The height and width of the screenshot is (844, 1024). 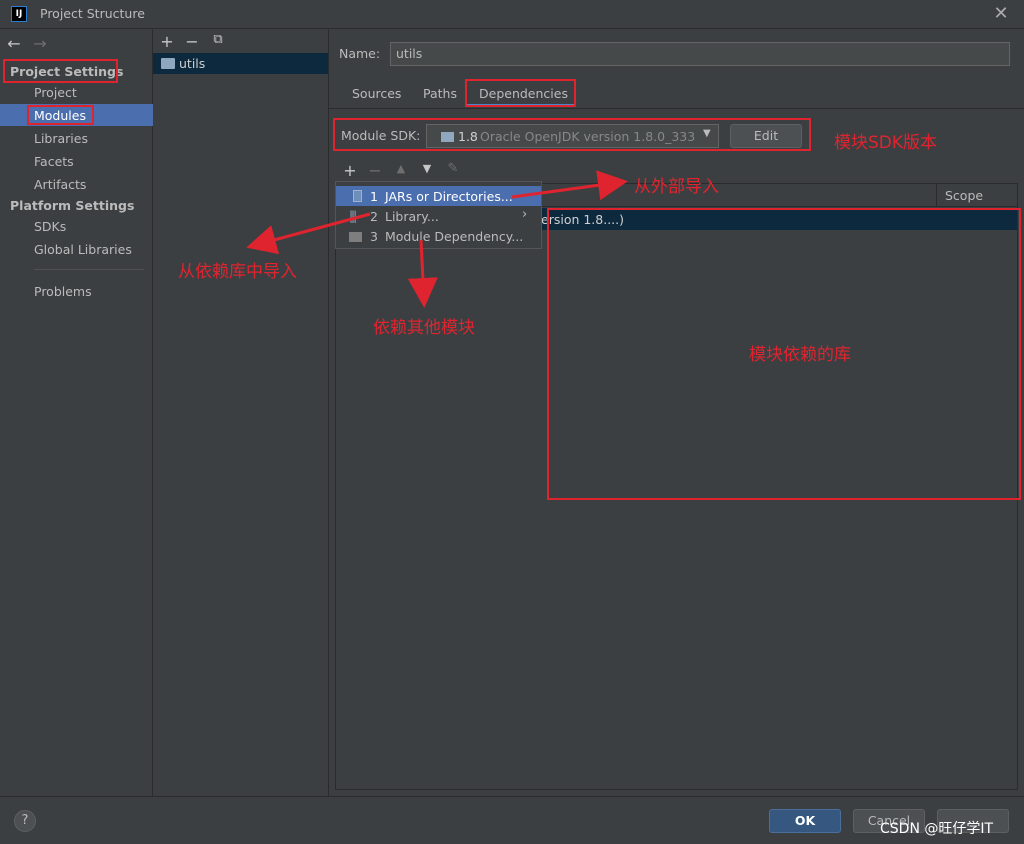 I want to click on annotation-library: 从依赖库中导入, so click(x=237, y=272).